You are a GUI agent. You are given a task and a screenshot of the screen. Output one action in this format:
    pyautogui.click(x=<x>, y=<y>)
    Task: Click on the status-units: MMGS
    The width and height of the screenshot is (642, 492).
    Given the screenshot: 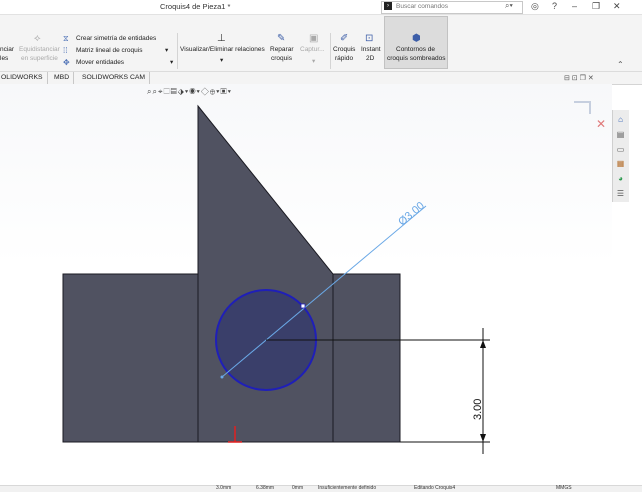 What is the action you would take?
    pyautogui.click(x=564, y=488)
    